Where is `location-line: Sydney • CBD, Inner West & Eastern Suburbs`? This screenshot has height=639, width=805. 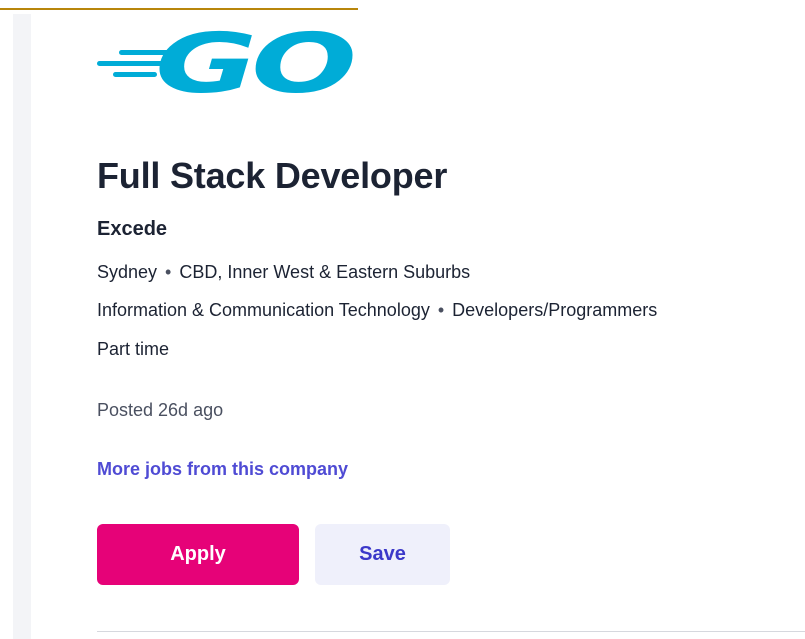 location-line: Sydney • CBD, Inner West & Eastern Suburbs is located at coordinates (283, 272).